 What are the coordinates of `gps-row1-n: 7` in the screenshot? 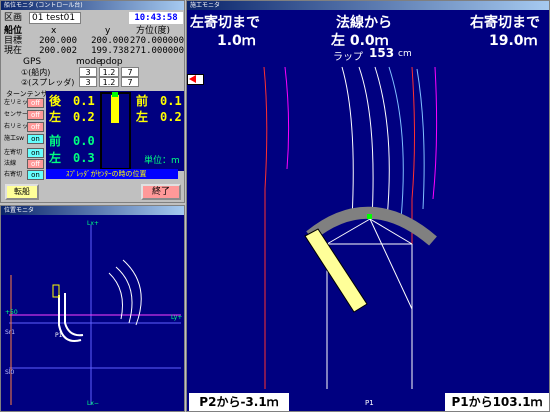 It's located at (130, 72).